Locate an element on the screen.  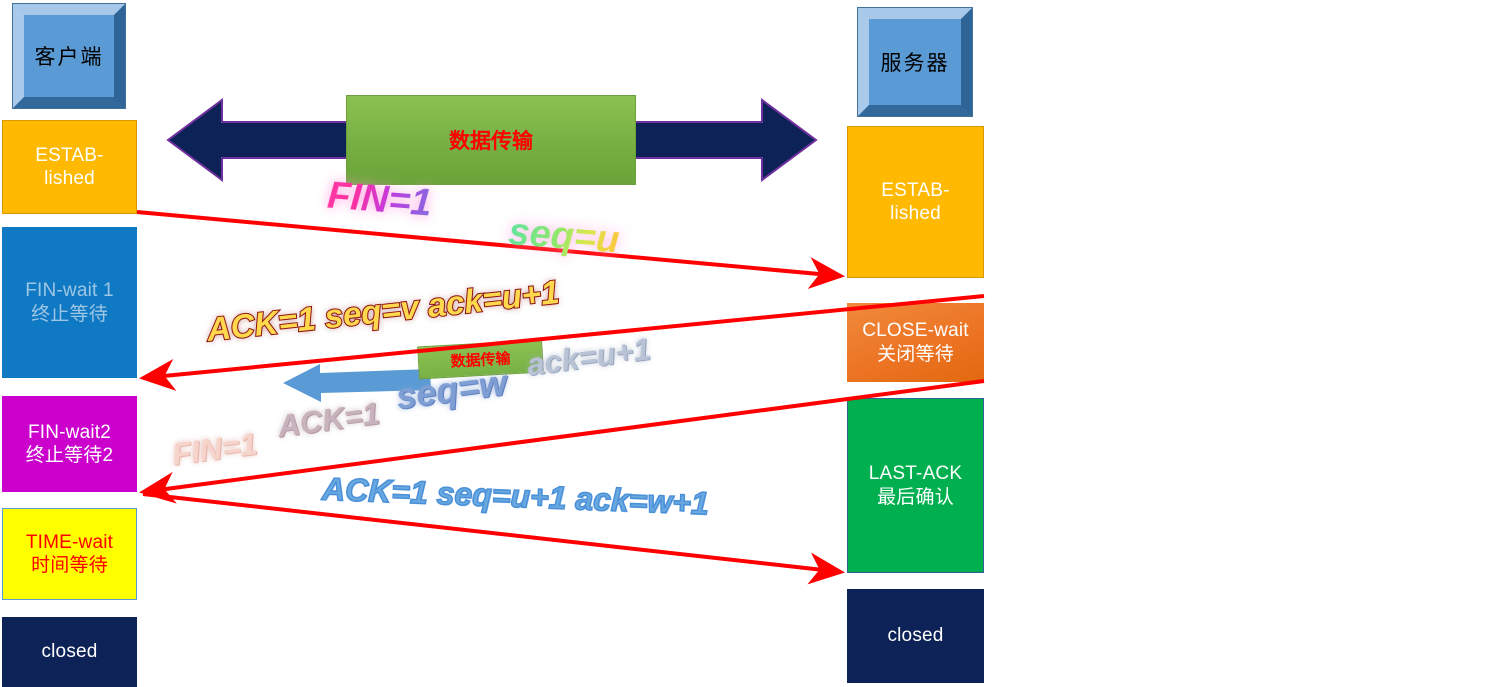
arrow-ack-server-to-client is located at coordinates (562, 342).